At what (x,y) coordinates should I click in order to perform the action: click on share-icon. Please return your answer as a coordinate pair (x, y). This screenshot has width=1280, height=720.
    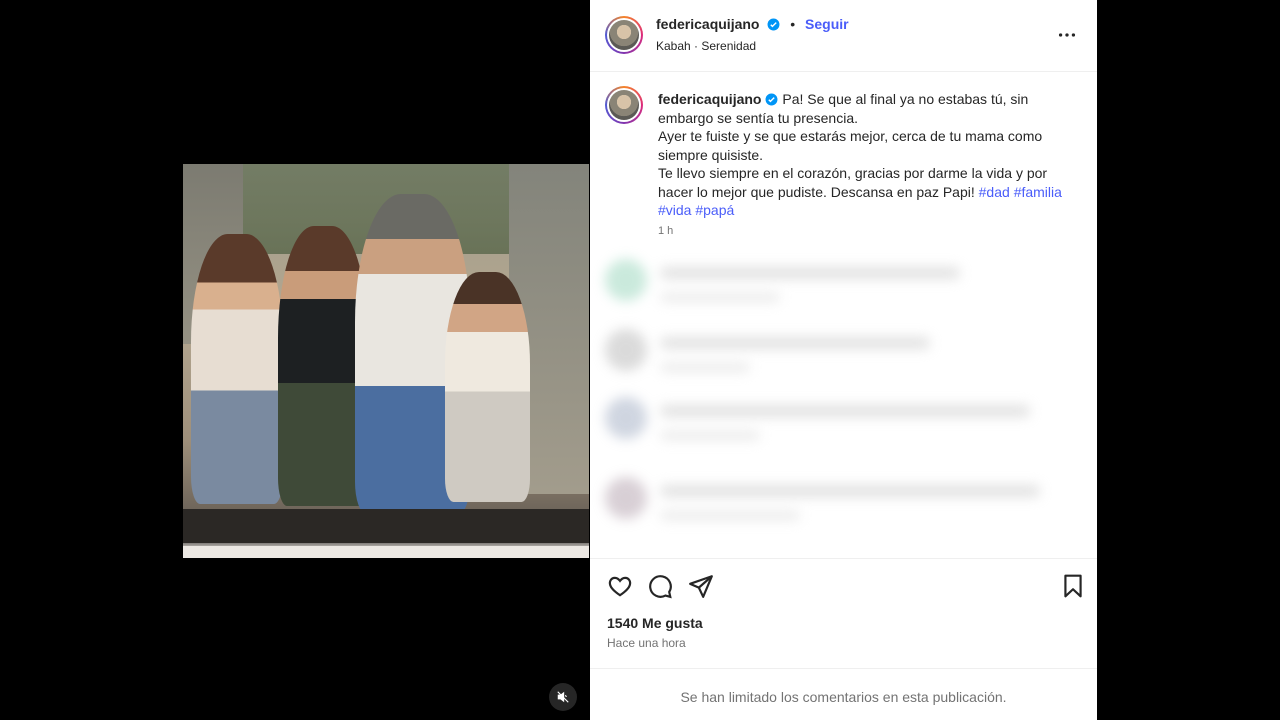
    Looking at the image, I should click on (701, 586).